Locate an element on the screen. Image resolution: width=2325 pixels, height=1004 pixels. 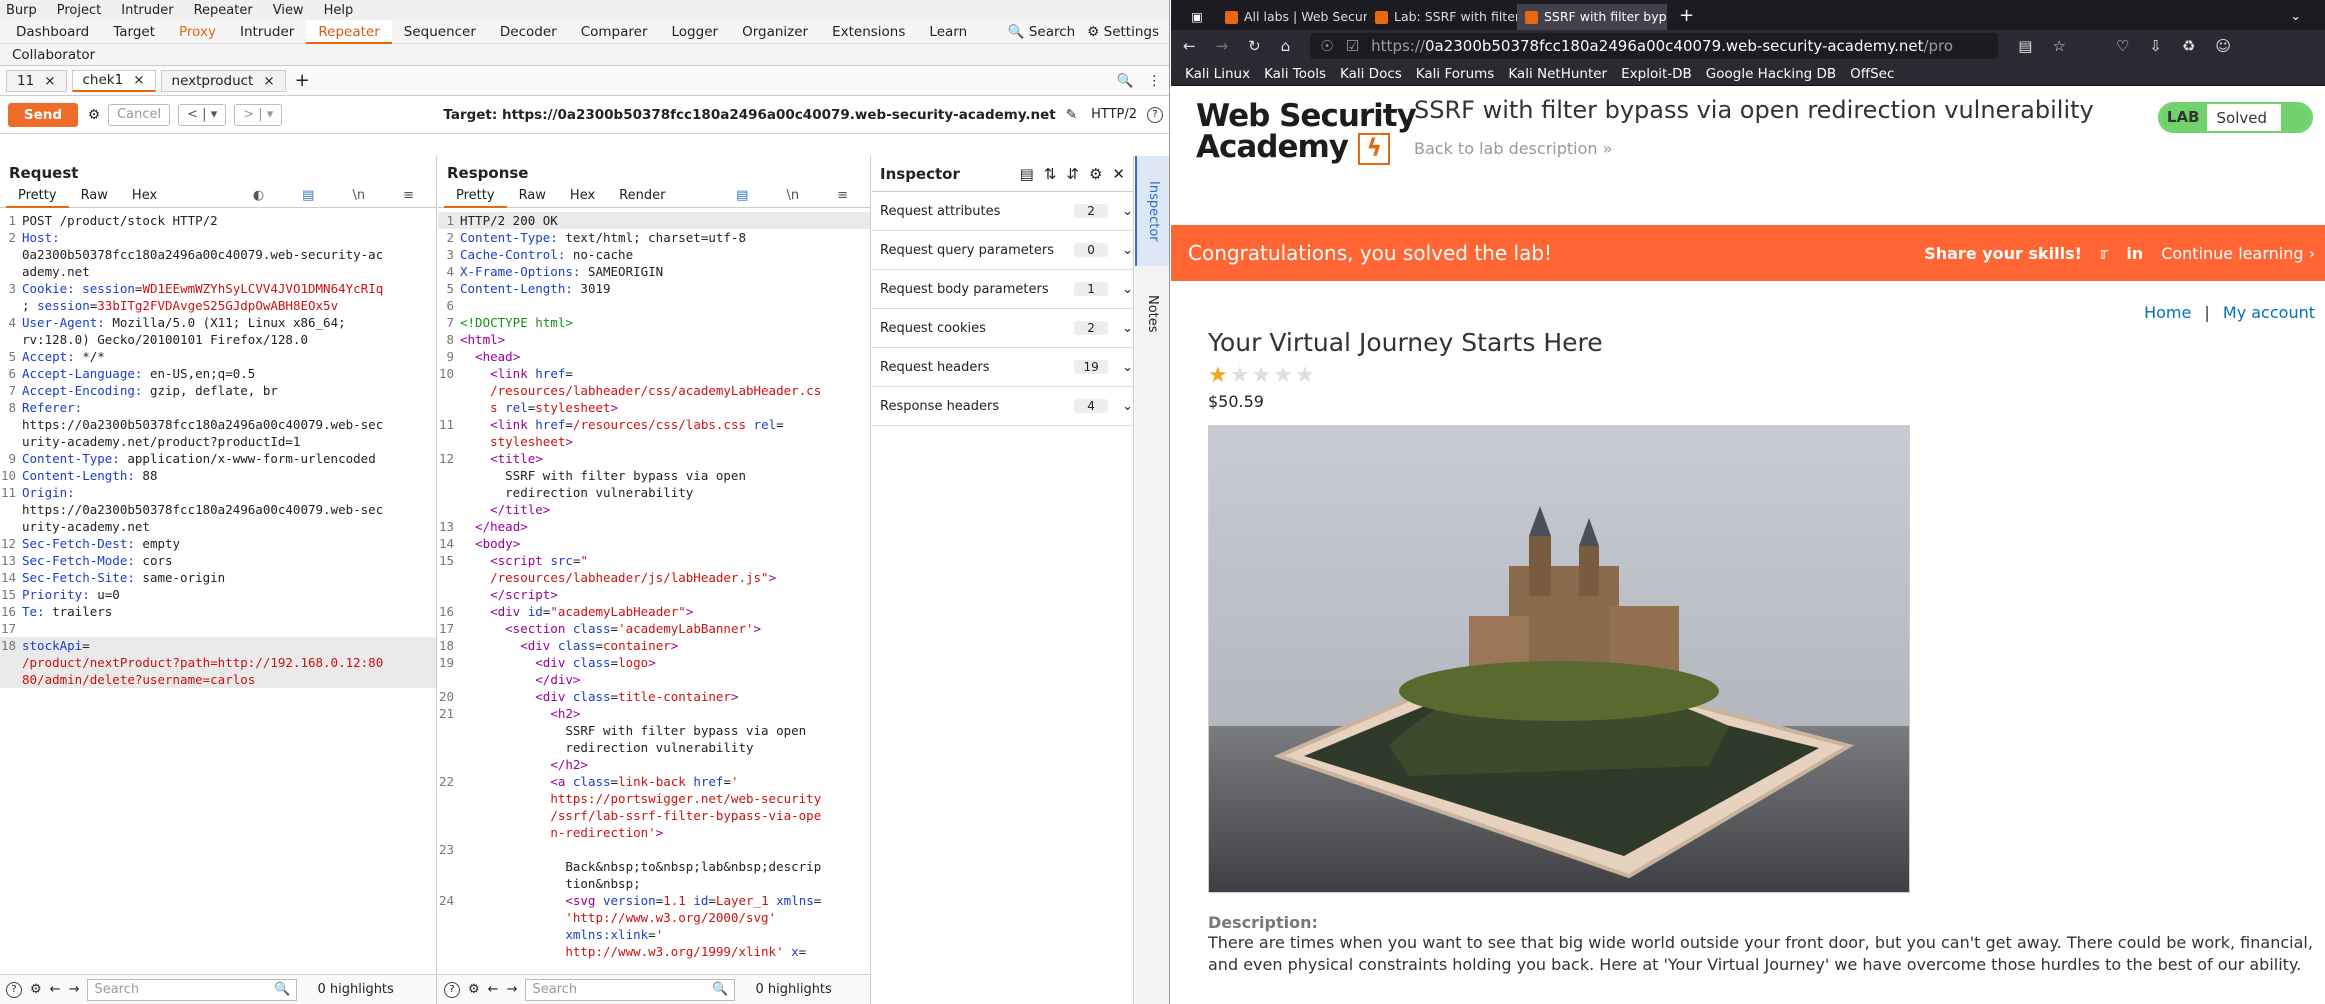
tool-tab-extensions: Extensions is located at coordinates (868, 32).